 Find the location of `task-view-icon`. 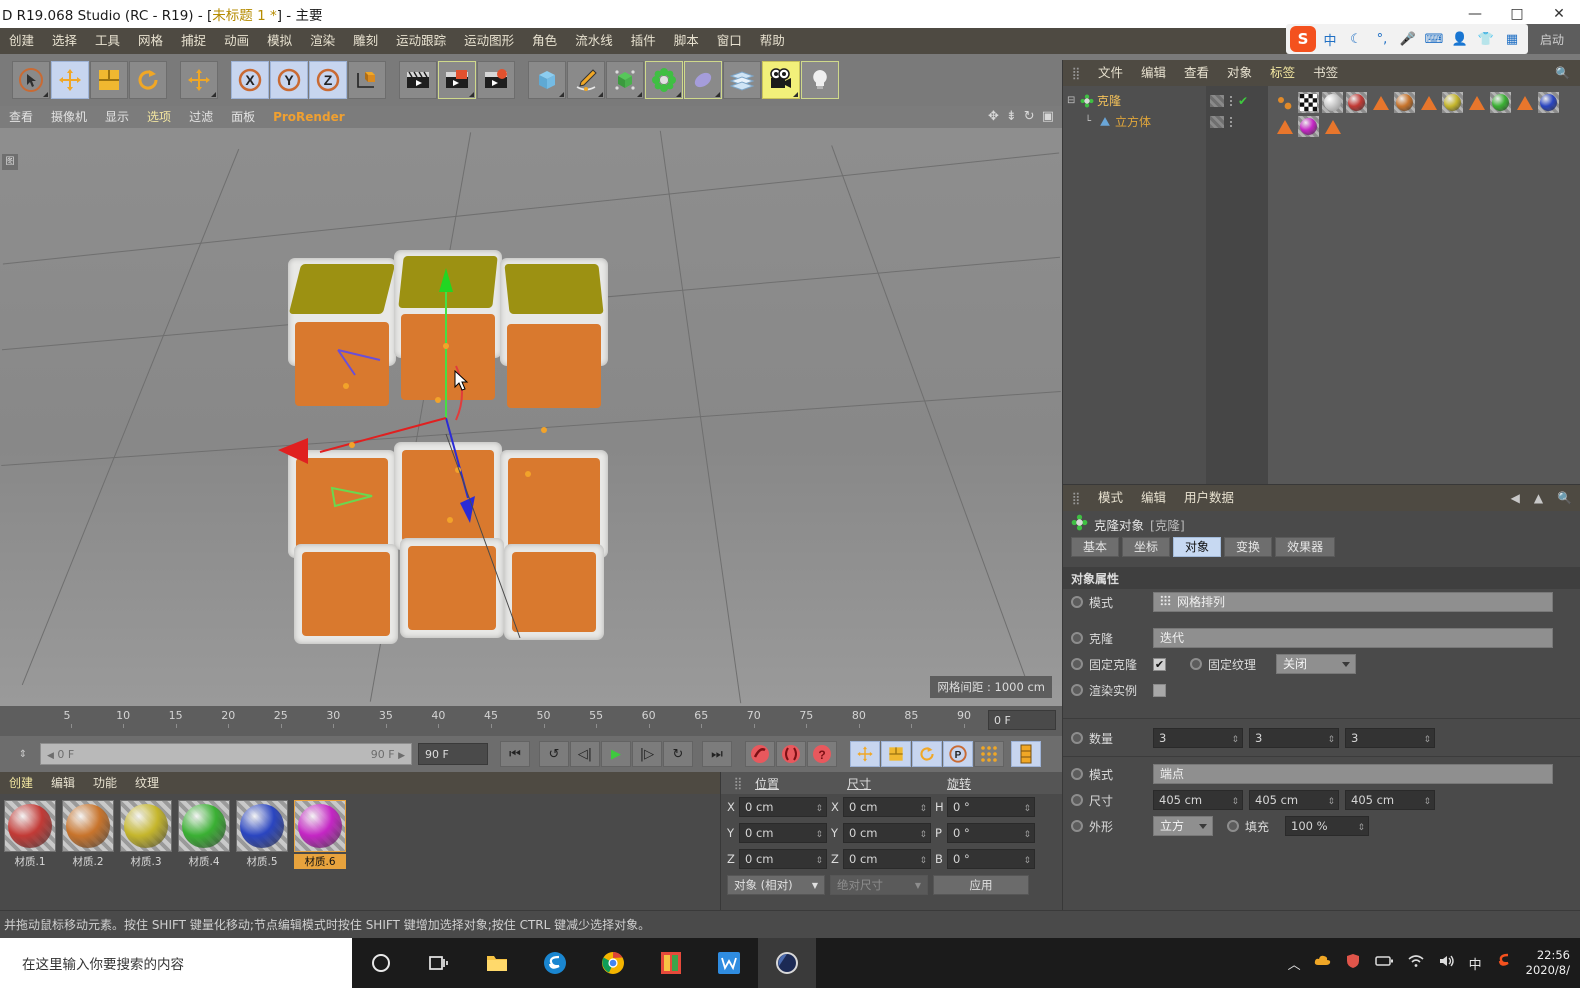

task-view-icon is located at coordinates (439, 963).